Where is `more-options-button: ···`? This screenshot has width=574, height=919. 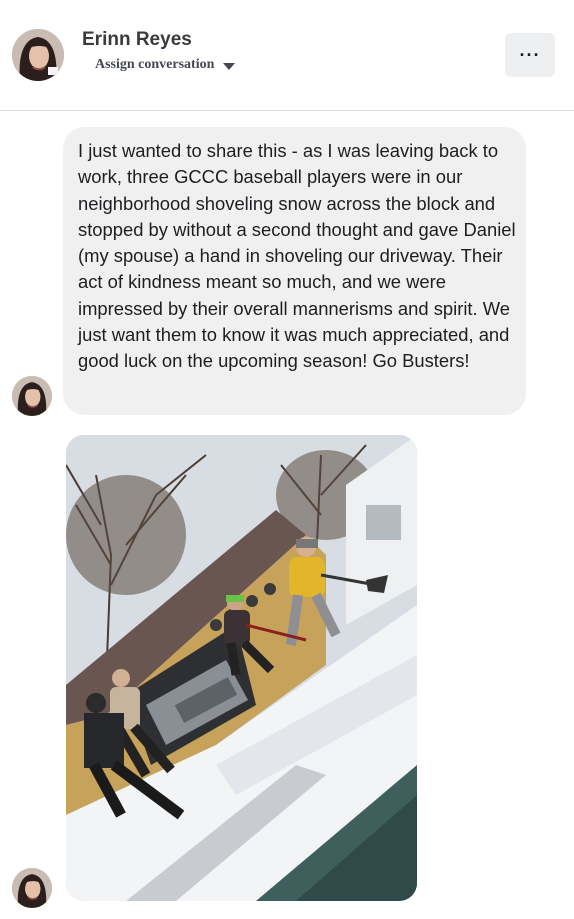 more-options-button: ··· is located at coordinates (530, 55).